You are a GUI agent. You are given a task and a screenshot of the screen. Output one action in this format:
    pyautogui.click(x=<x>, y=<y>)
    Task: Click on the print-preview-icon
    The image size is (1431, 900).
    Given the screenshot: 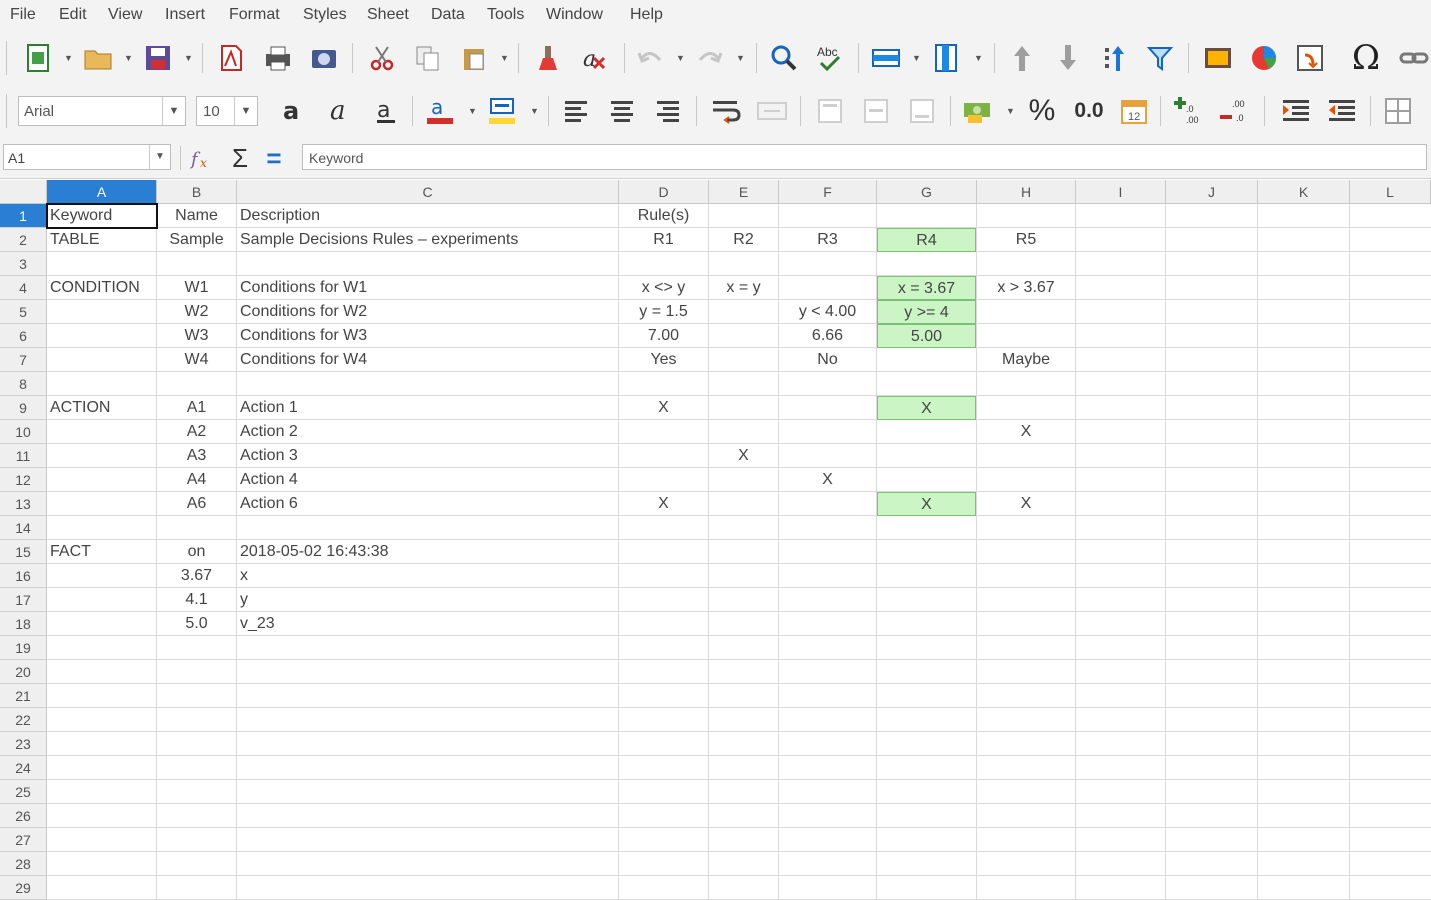 What is the action you would take?
    pyautogui.click(x=324, y=58)
    